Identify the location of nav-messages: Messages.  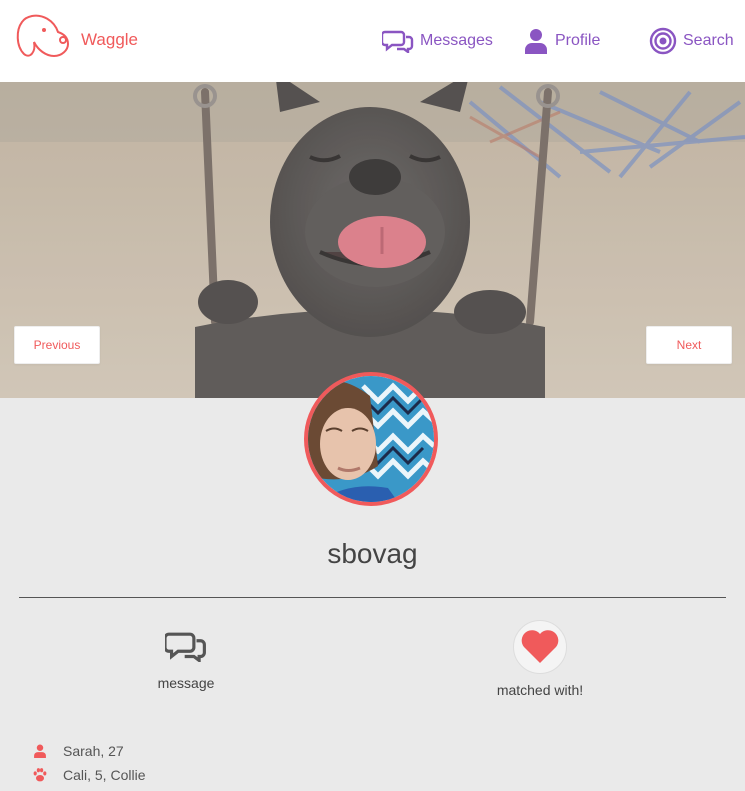
(437, 41).